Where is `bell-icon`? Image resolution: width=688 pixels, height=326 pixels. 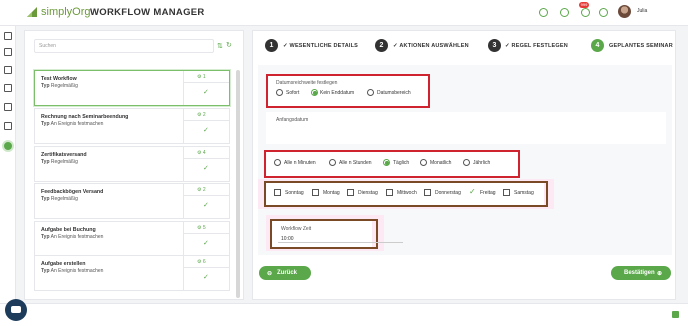 bell-icon is located at coordinates (585, 12).